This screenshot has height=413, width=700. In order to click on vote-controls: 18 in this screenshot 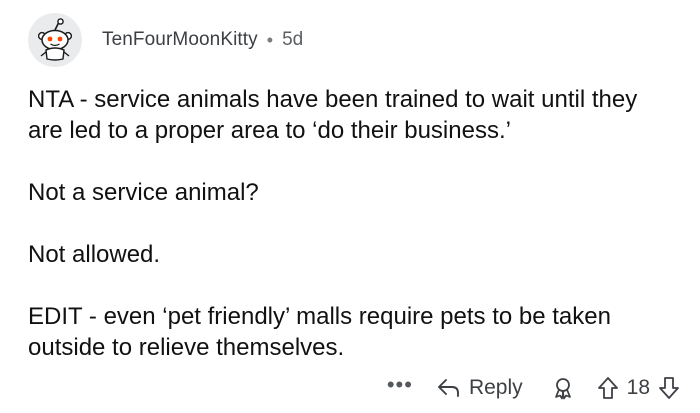, I will do `click(638, 388)`.